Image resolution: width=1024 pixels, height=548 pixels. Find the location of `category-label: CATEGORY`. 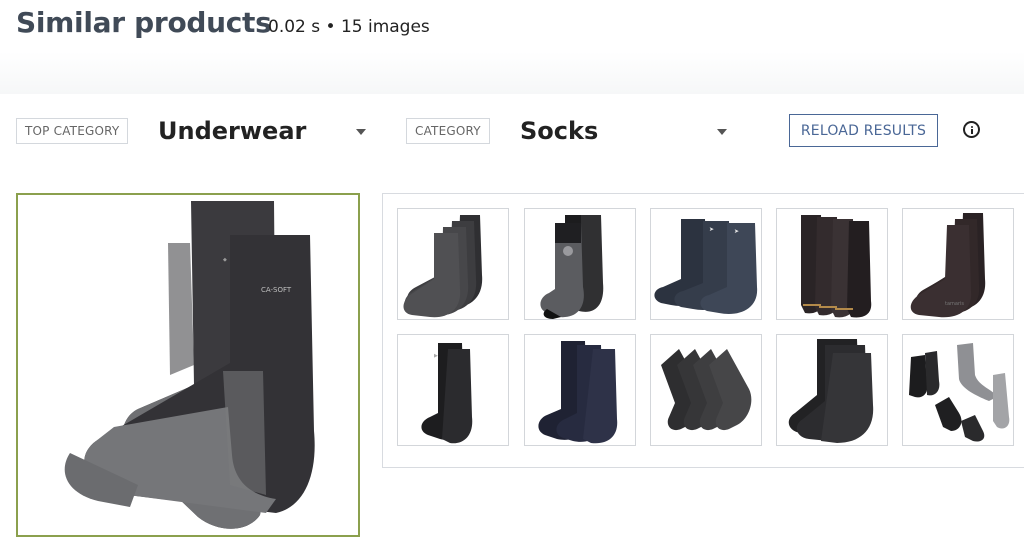

category-label: CATEGORY is located at coordinates (448, 131).